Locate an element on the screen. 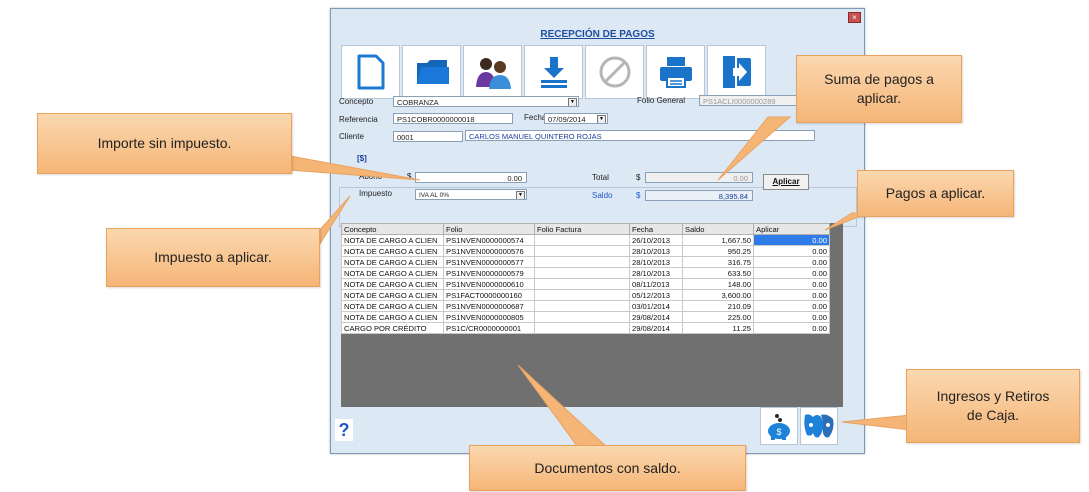 The width and height of the screenshot is (1089, 492). callout-ingresos: Ingresos y Retiros de Caja. is located at coordinates (993, 406).